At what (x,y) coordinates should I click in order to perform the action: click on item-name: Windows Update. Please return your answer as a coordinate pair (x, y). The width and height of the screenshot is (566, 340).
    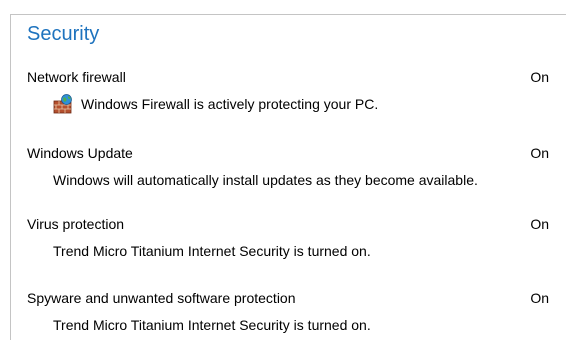
    Looking at the image, I should click on (80, 153).